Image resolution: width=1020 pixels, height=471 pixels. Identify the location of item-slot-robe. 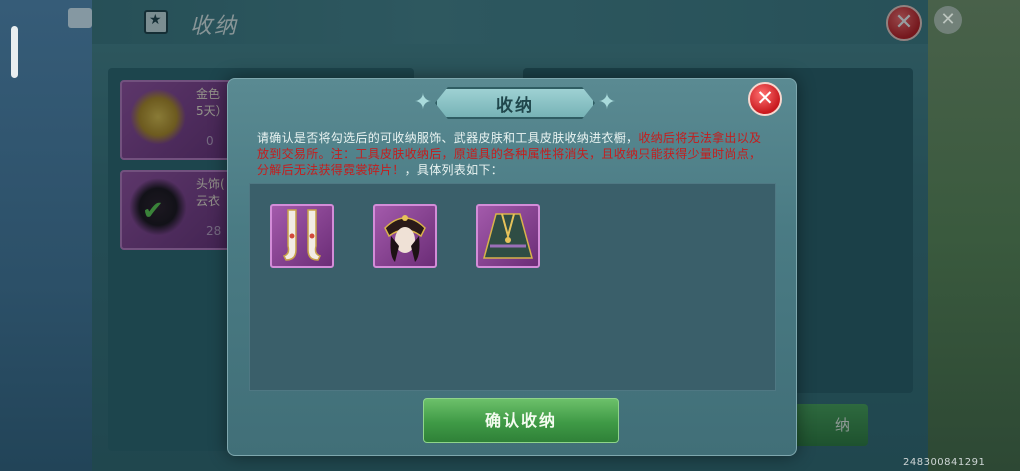
(508, 236).